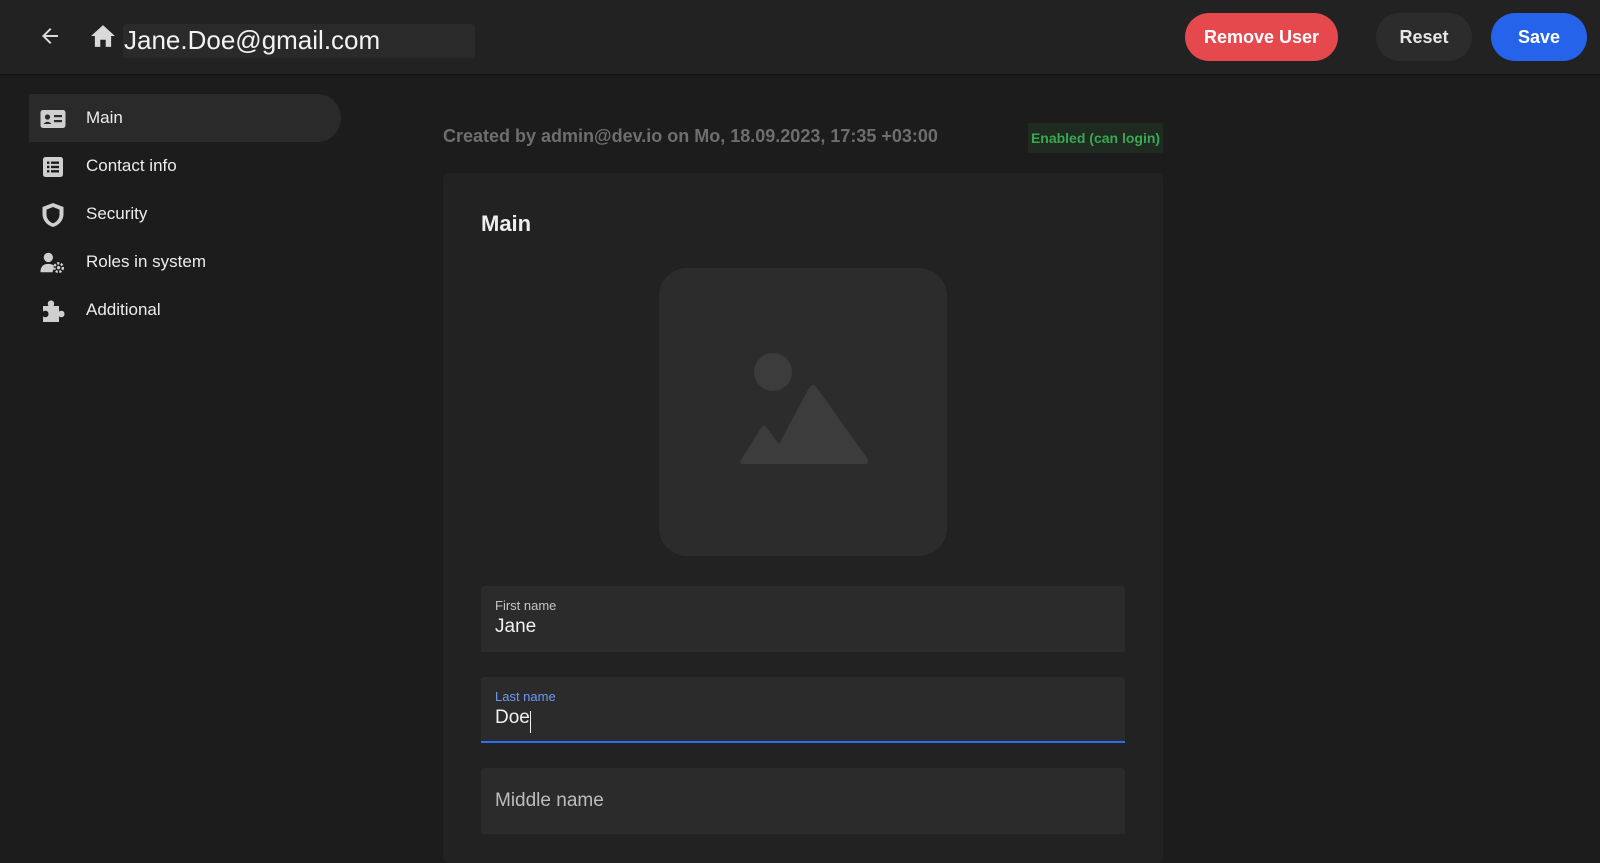 The image size is (1600, 863). What do you see at coordinates (53, 167) in the screenshot?
I see `list-icon` at bounding box center [53, 167].